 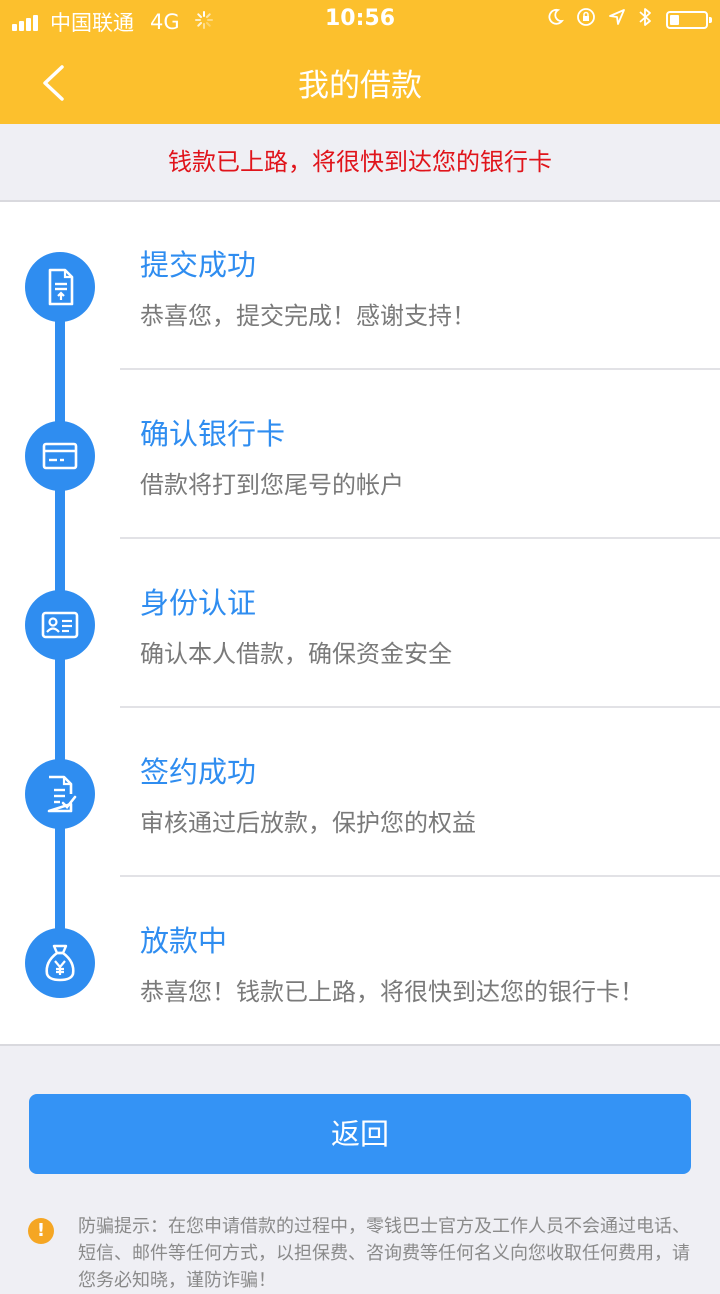 I want to click on step-disbursing: 放款中 恭喜您！钱款已上路，将很快到达您的银行卡！, so click(x=360, y=962).